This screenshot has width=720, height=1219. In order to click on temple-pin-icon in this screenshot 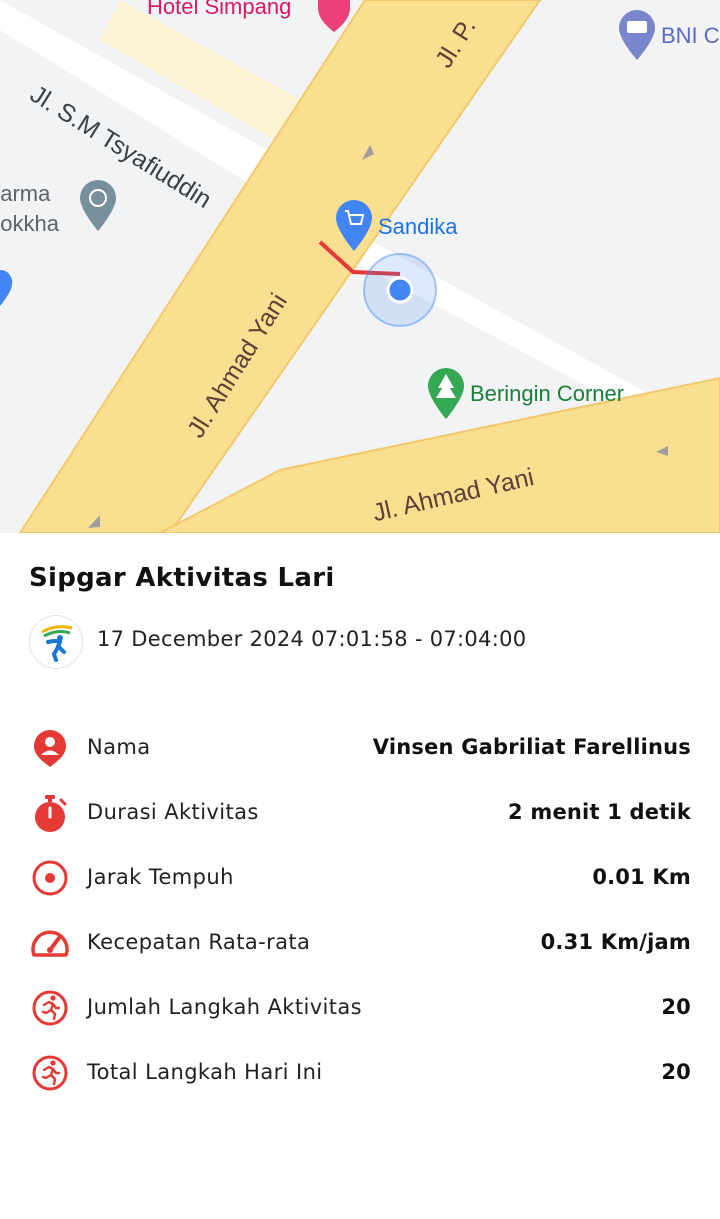, I will do `click(98, 205)`.